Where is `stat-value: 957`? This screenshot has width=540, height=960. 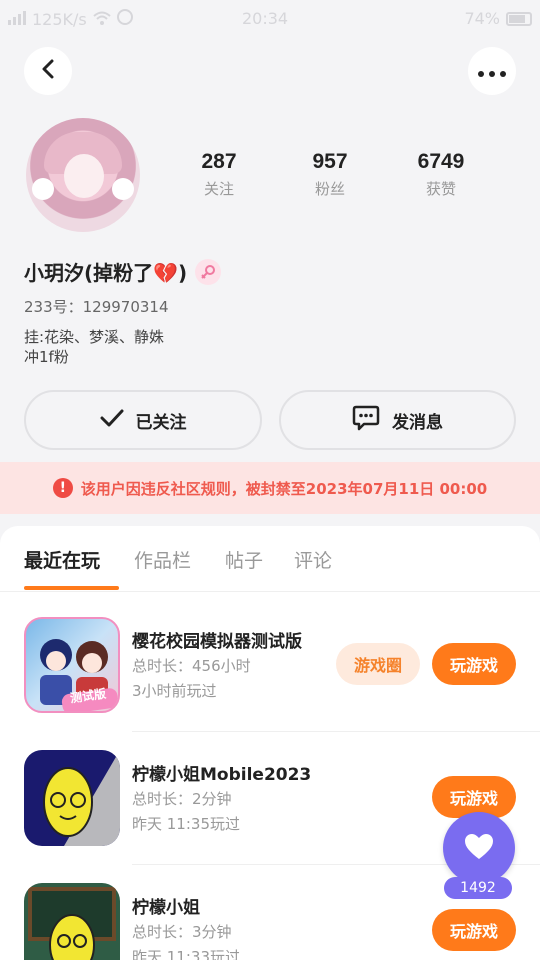 stat-value: 957 is located at coordinates (330, 161).